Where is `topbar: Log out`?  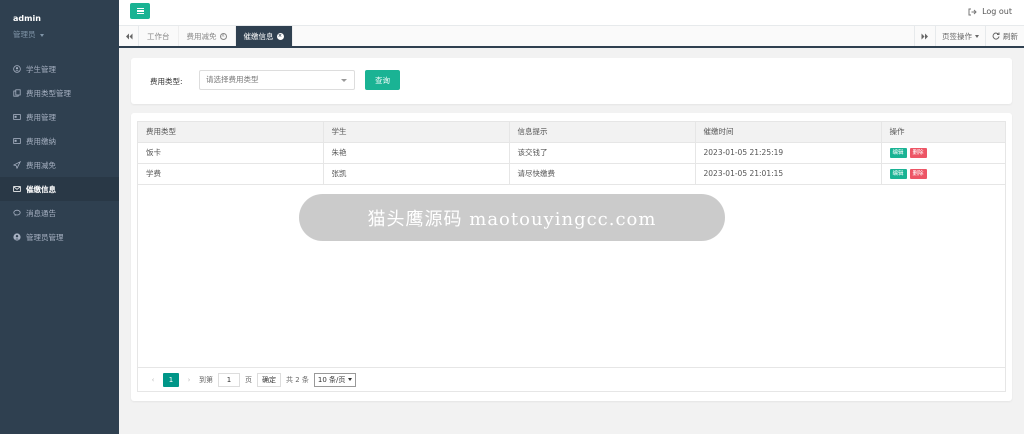
topbar: Log out is located at coordinates (571, 13).